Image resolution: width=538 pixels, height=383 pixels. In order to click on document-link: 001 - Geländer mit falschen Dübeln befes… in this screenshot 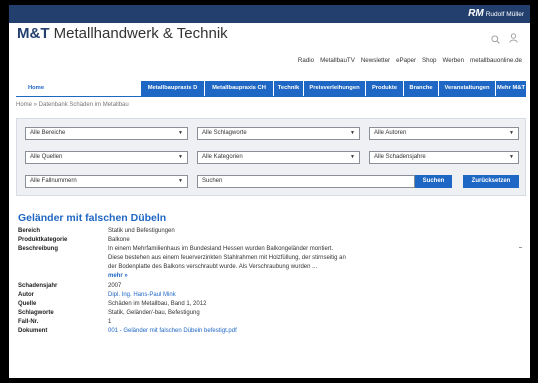, I will do `click(172, 331)`.